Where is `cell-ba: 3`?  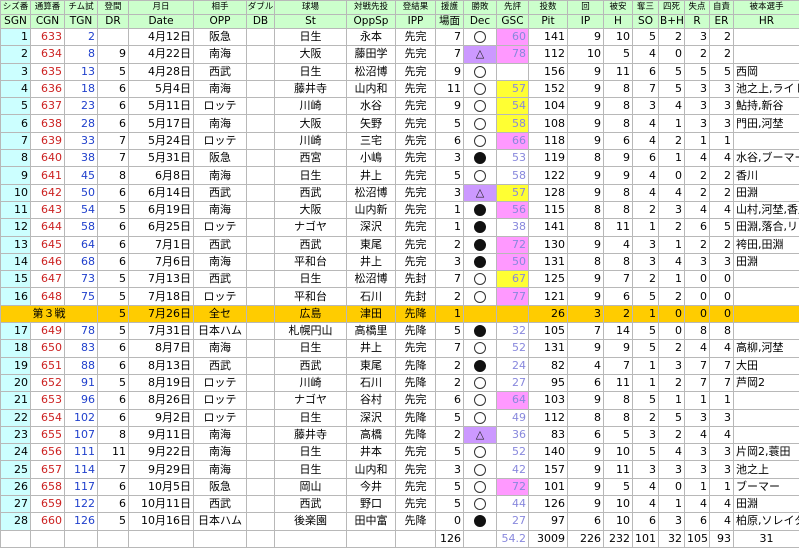 cell-ba: 3 is located at coordinates (450, 158).